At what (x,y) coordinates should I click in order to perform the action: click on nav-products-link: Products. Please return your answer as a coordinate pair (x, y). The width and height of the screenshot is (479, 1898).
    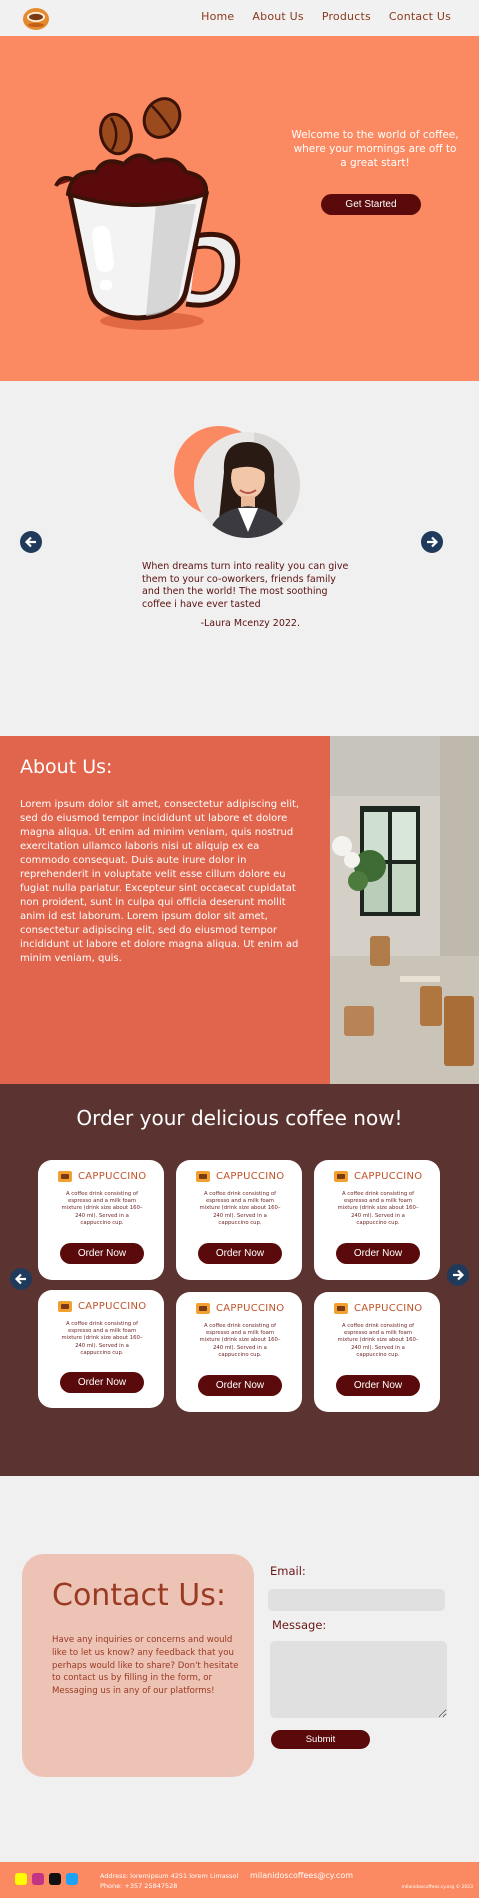
    Looking at the image, I should click on (346, 16).